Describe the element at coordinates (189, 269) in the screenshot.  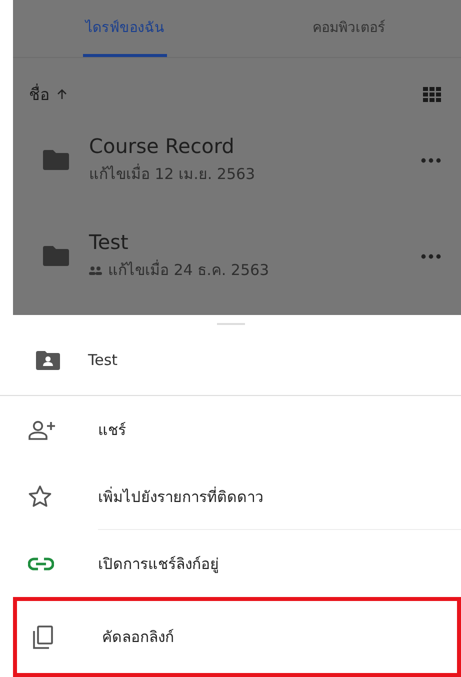
I see `modified-date: แก้ไขเมื่อ 24 ธ.ค. 2563` at that location.